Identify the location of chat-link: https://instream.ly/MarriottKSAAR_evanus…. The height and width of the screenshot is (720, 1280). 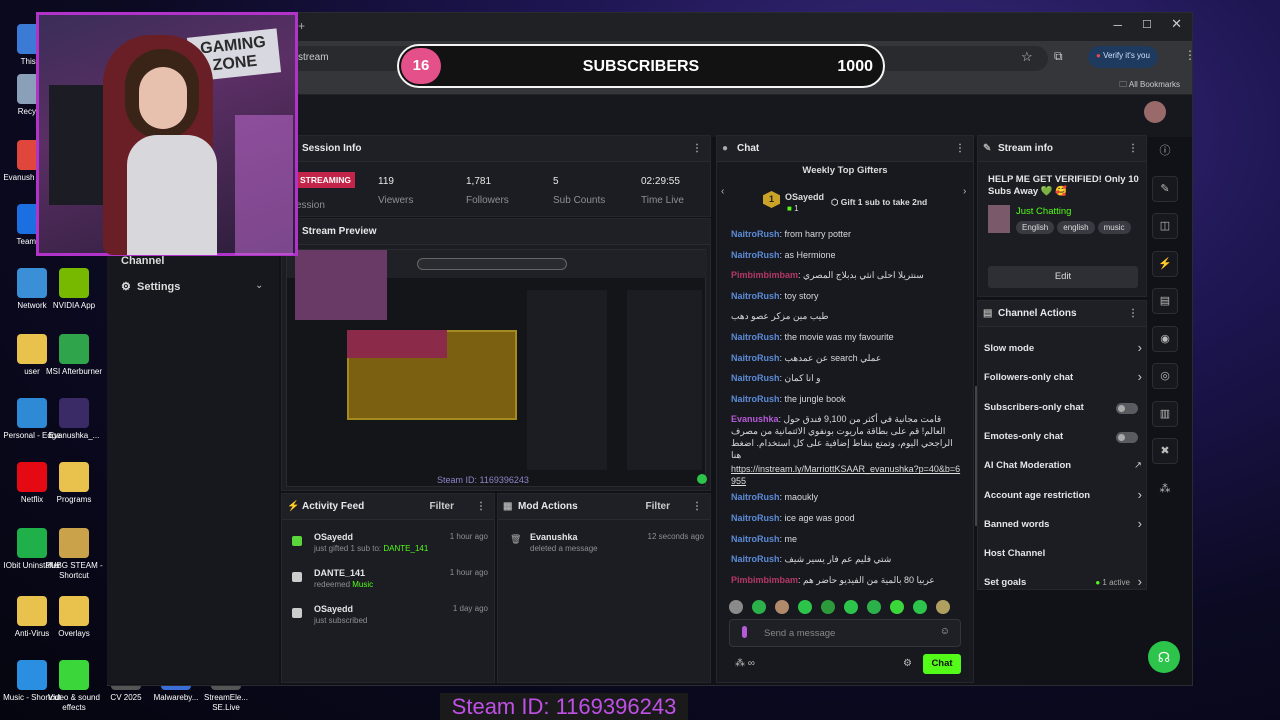
(846, 475).